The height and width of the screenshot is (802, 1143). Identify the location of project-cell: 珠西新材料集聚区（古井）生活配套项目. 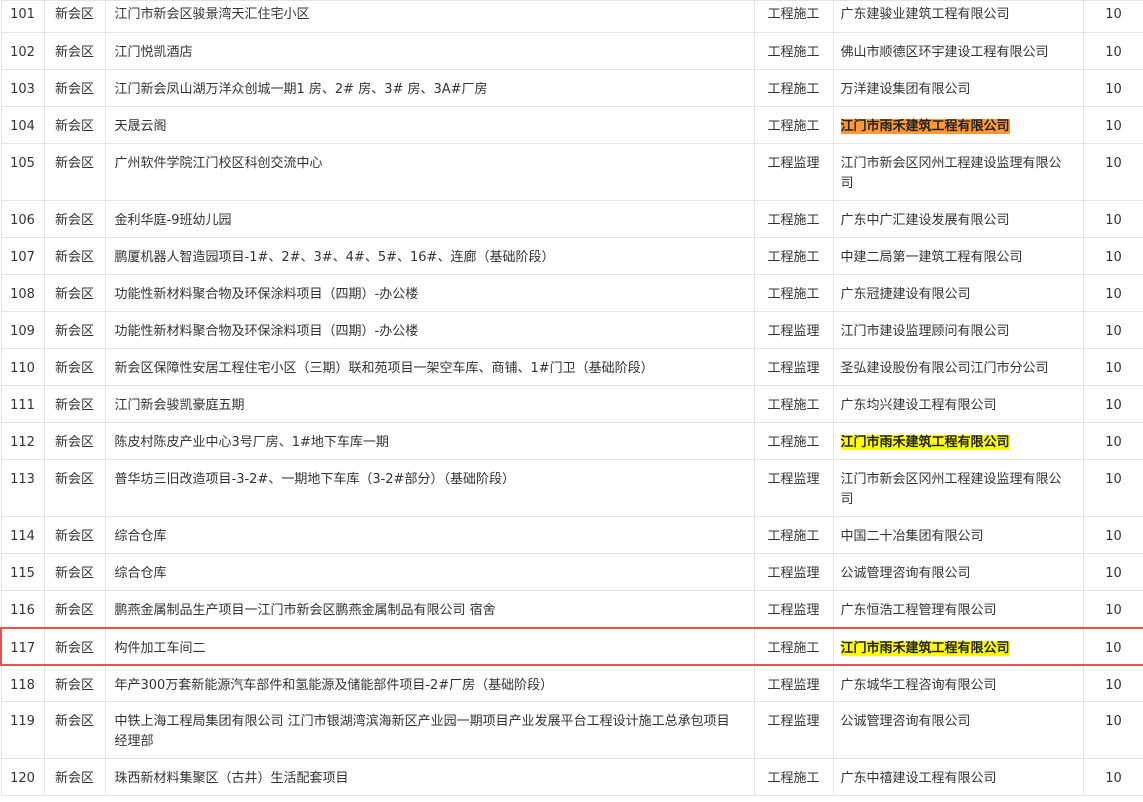
(429, 777).